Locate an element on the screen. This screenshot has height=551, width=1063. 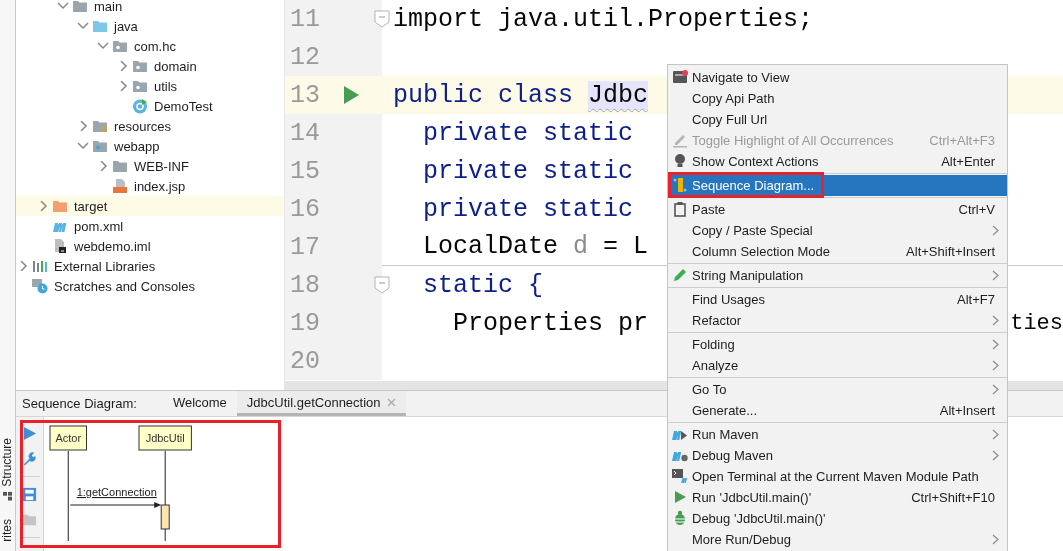
line-number: 16 is located at coordinates (305, 209).